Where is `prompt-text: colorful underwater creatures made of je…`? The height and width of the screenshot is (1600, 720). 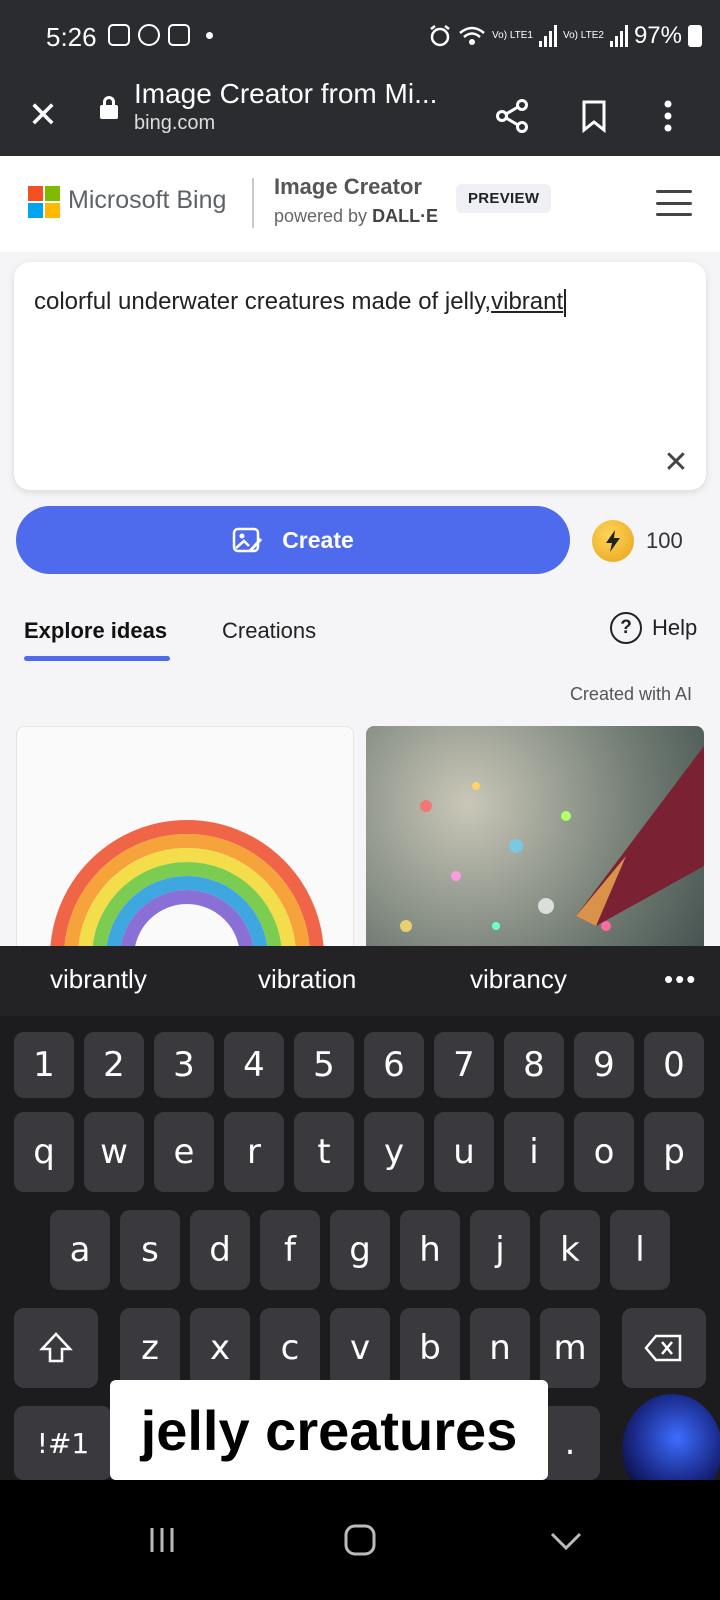 prompt-text: colorful underwater creatures made of je… is located at coordinates (300, 302).